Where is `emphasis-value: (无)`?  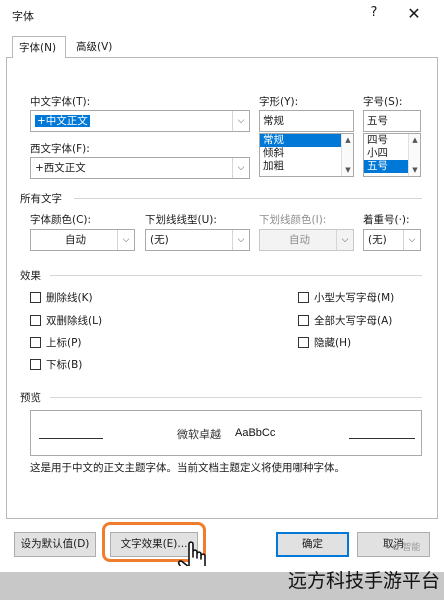 emphasis-value: (无) is located at coordinates (377, 240).